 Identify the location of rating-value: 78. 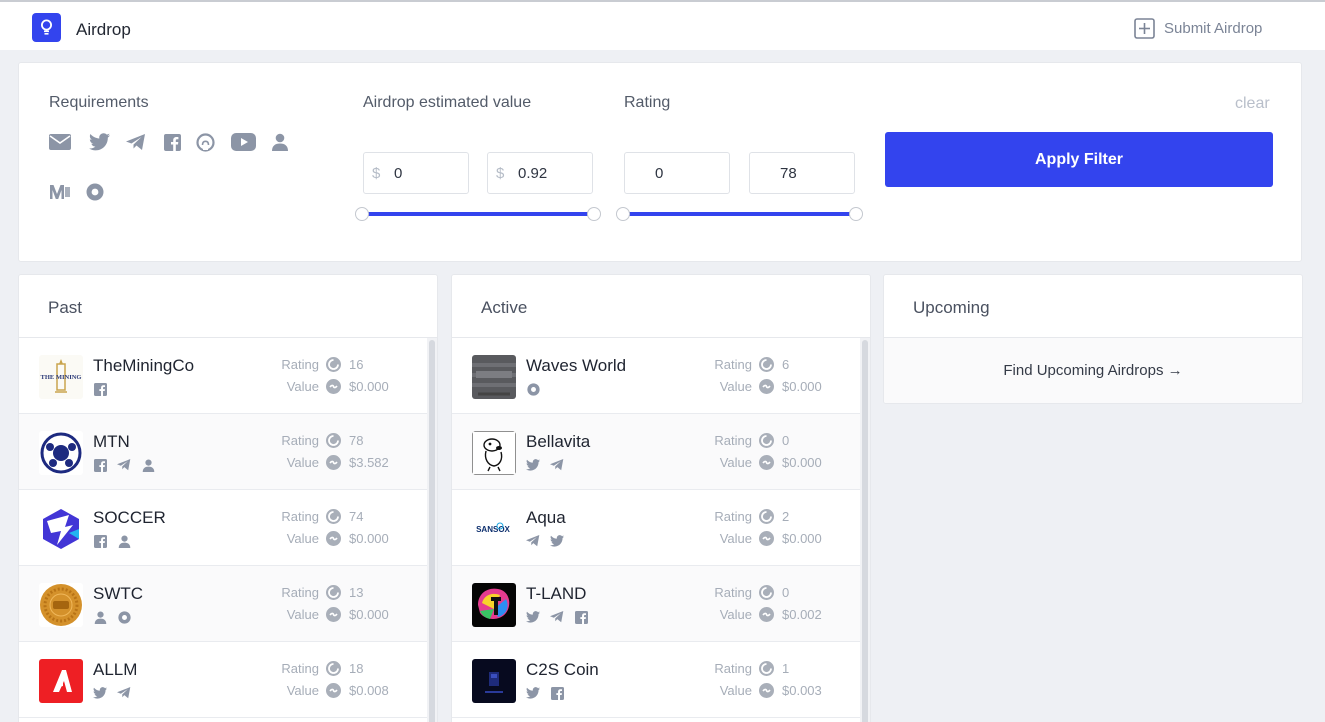
(356, 440).